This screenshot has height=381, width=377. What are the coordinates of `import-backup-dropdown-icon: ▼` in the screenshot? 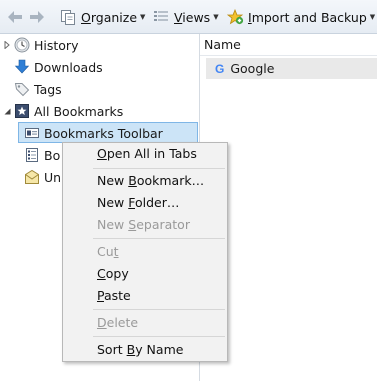 It's located at (372, 17).